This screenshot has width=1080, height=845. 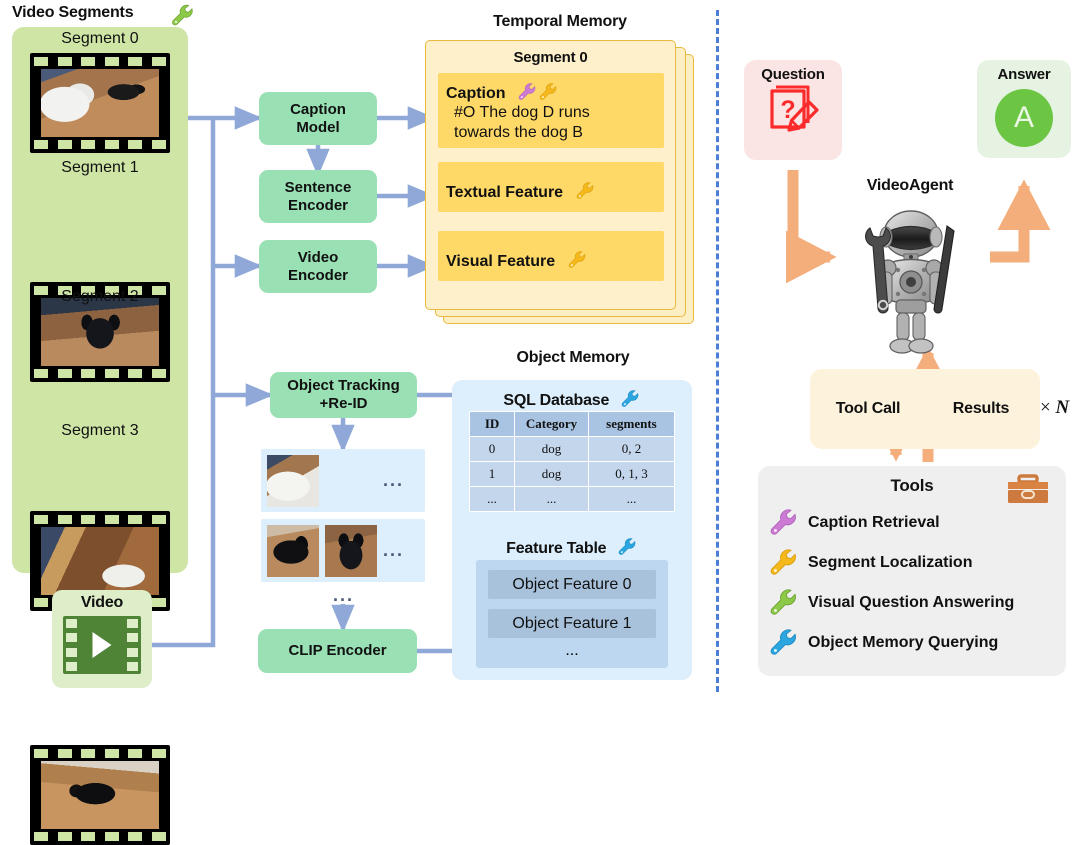 I want to click on question-box: Question ?, so click(x=793, y=110).